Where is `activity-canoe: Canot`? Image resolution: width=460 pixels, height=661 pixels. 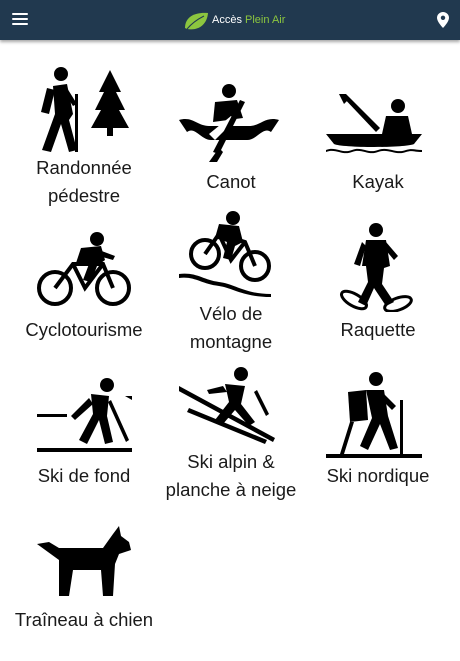
activity-canoe: Canot is located at coordinates (231, 137).